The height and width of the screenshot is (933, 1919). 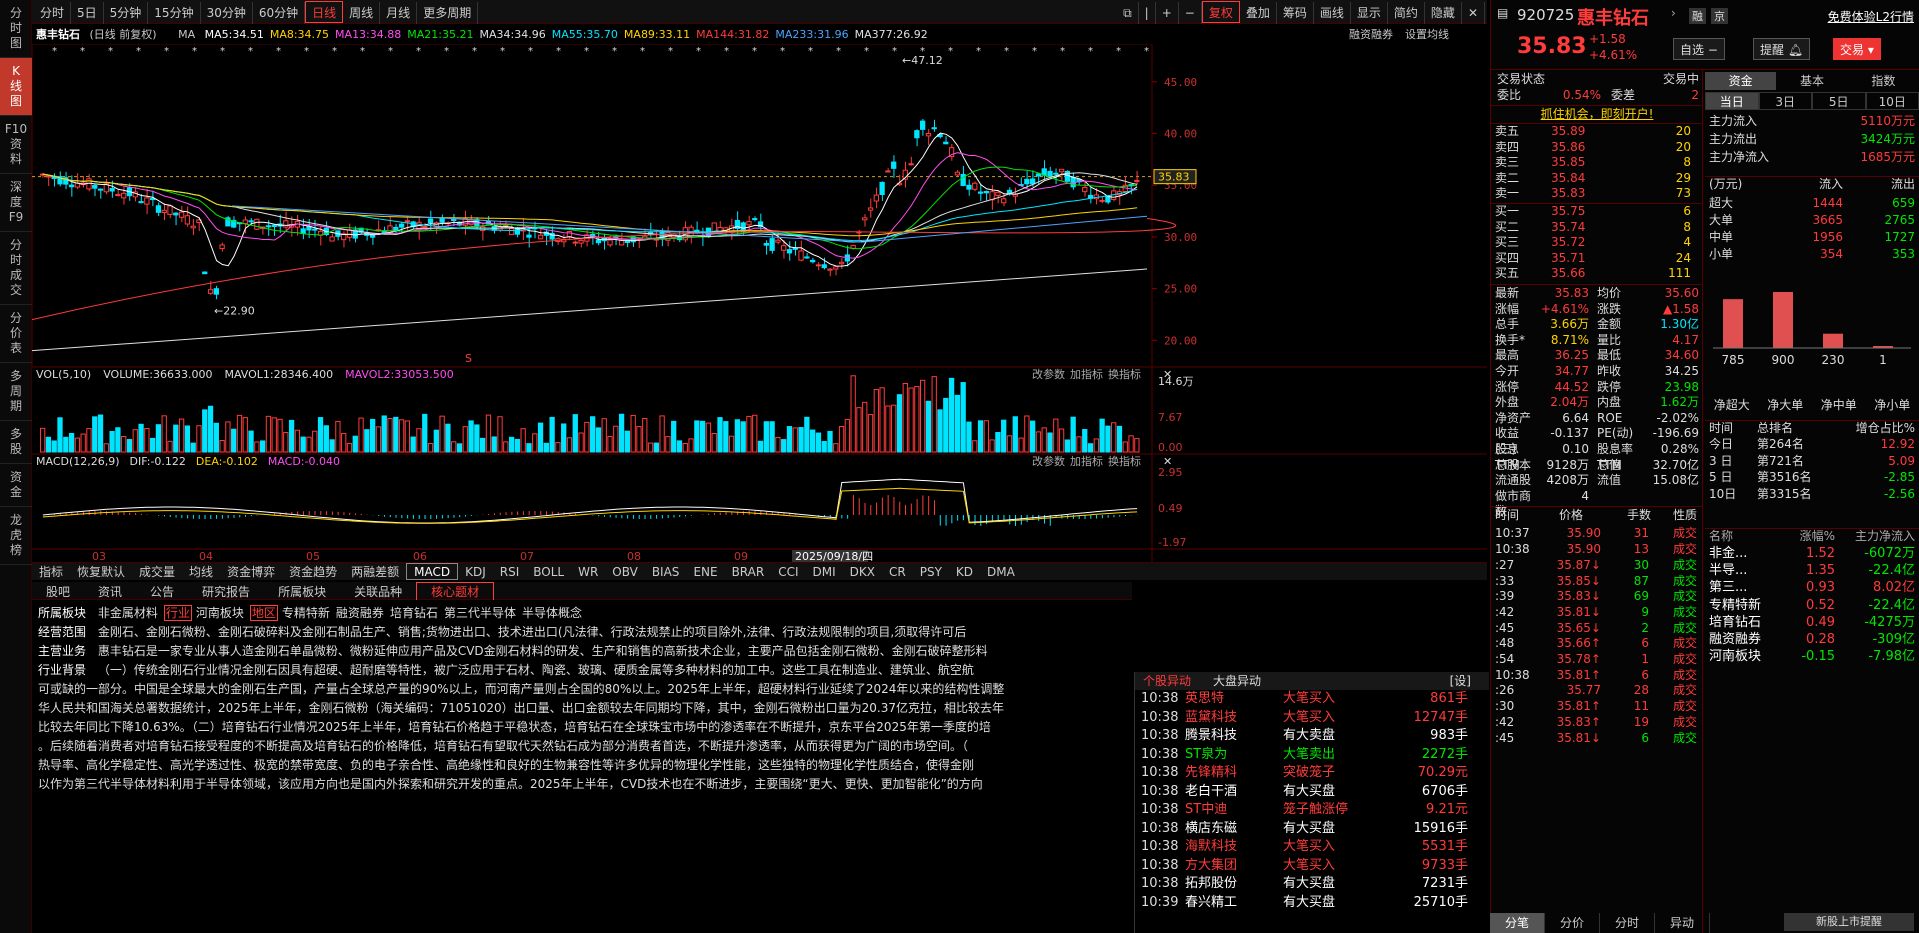 I want to click on sector-tag-4: 专精特新, so click(x=306, y=613).